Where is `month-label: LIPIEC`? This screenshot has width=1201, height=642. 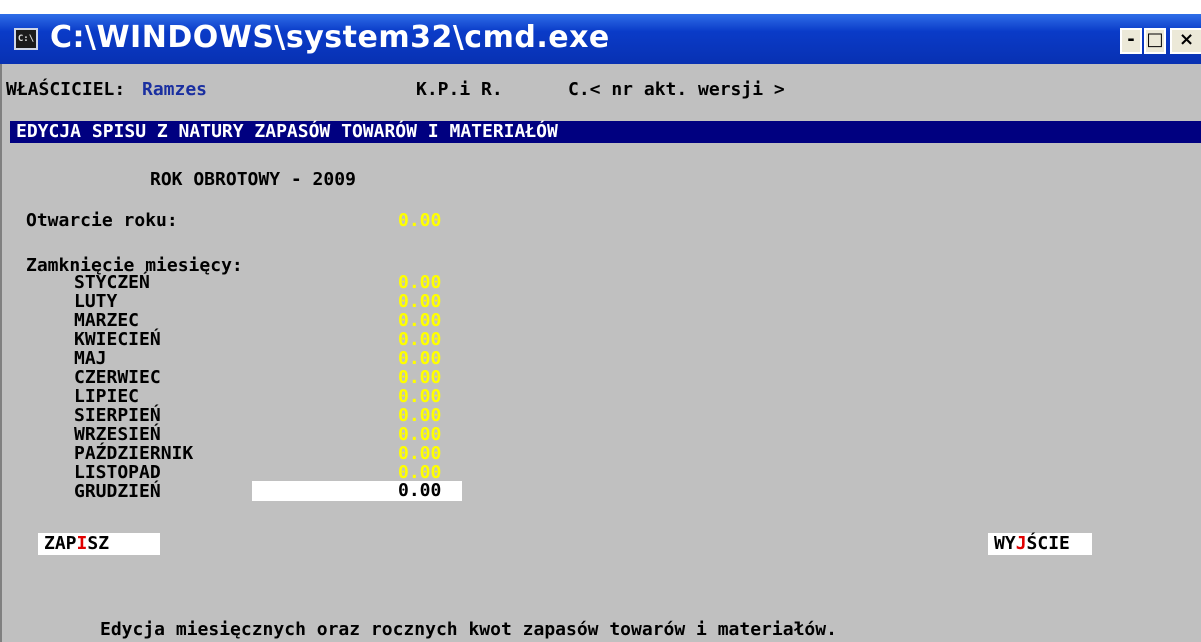
month-label: LIPIEC is located at coordinates (107, 396).